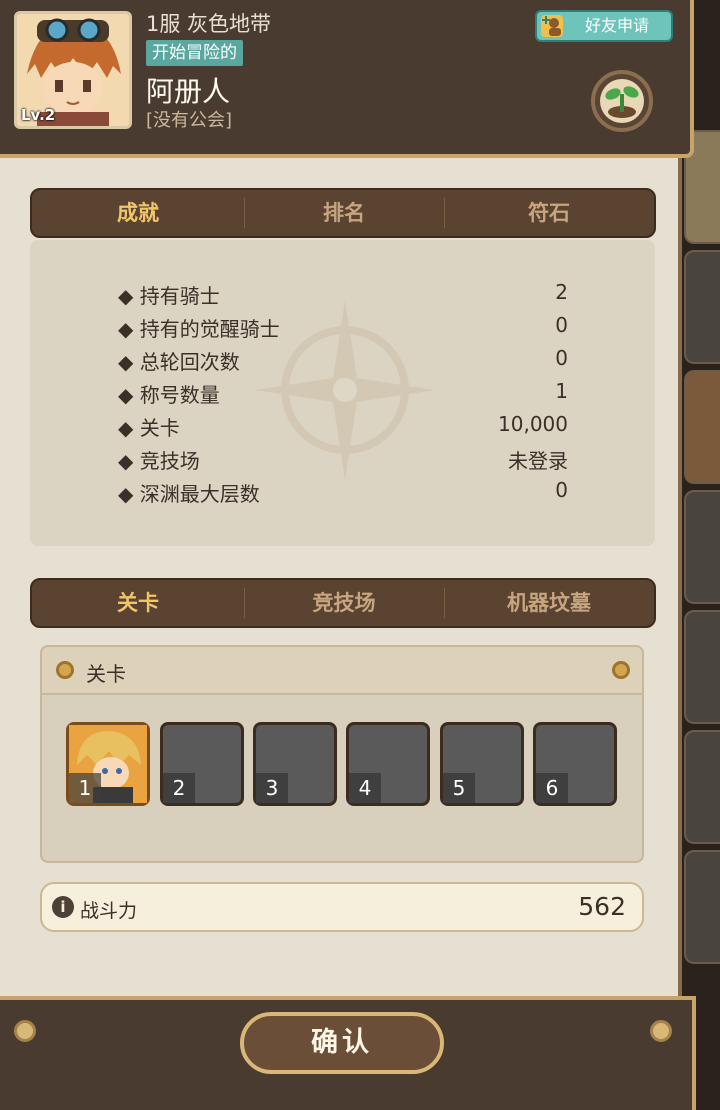  What do you see at coordinates (73, 70) in the screenshot?
I see `player-avatar: Lv.2` at bounding box center [73, 70].